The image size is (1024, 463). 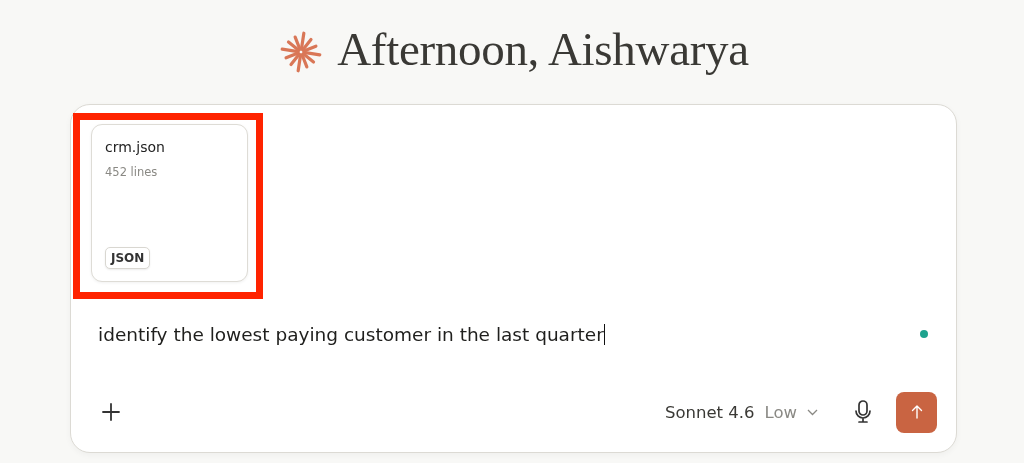 I want to click on prompt-field: identify the lowest paying customer in the last quarter, so click(x=509, y=334).